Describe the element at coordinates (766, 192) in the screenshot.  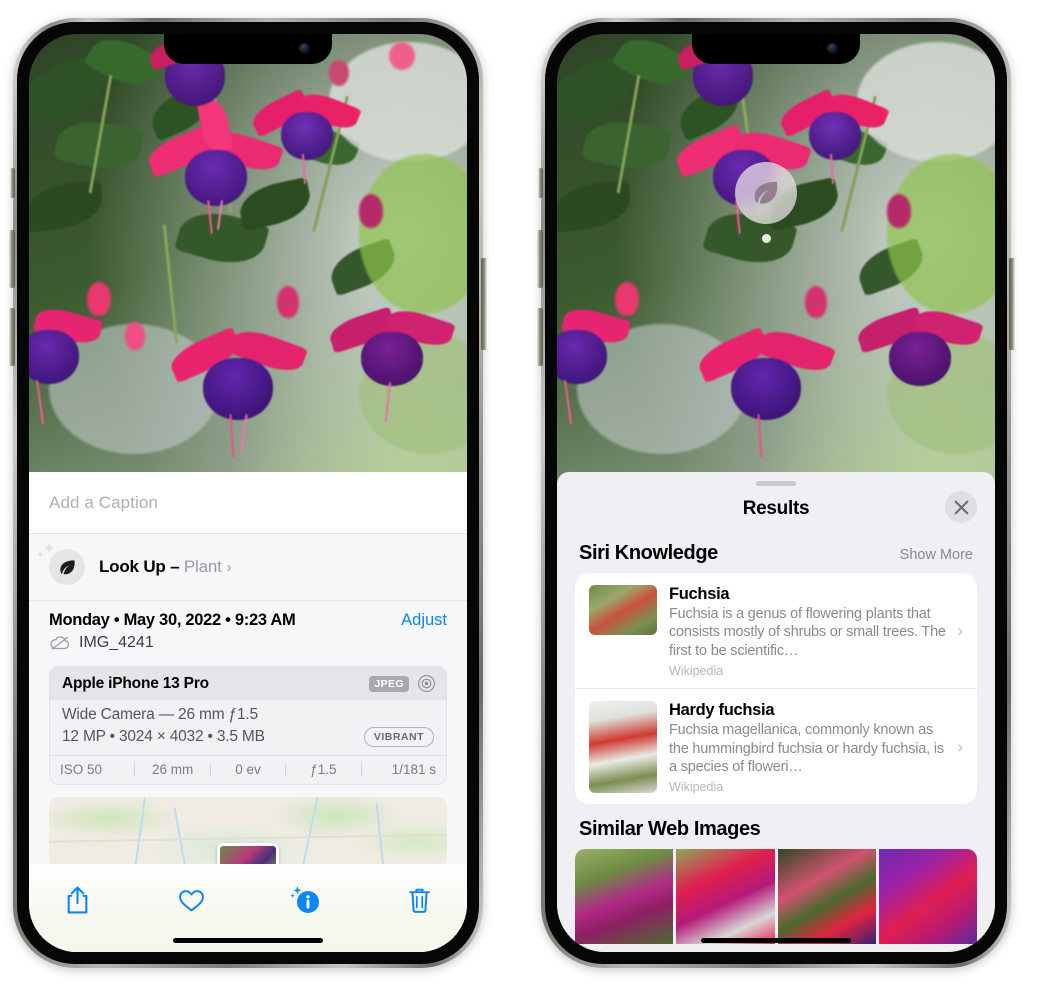
I see `leaf-icon` at that location.